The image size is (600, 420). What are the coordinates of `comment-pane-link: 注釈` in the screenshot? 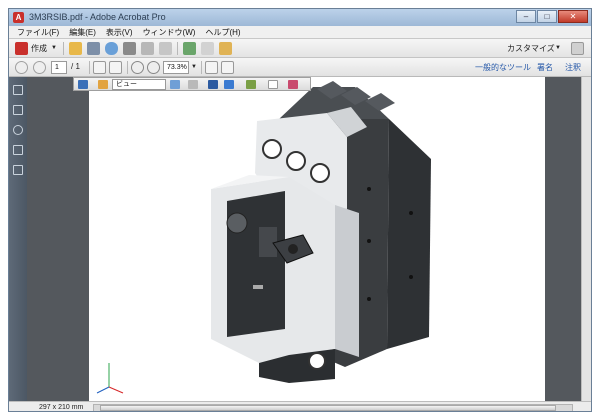 It's located at (573, 67).